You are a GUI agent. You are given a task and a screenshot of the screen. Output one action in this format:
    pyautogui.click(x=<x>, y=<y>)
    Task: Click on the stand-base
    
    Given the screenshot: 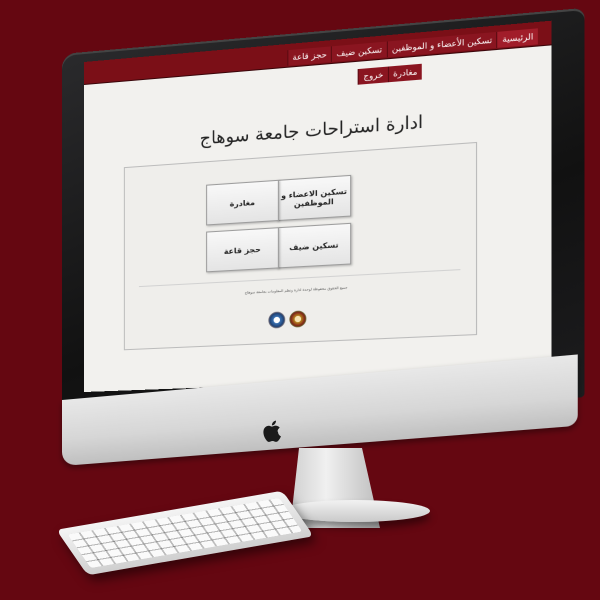 What is the action you would take?
    pyautogui.click(x=355, y=511)
    